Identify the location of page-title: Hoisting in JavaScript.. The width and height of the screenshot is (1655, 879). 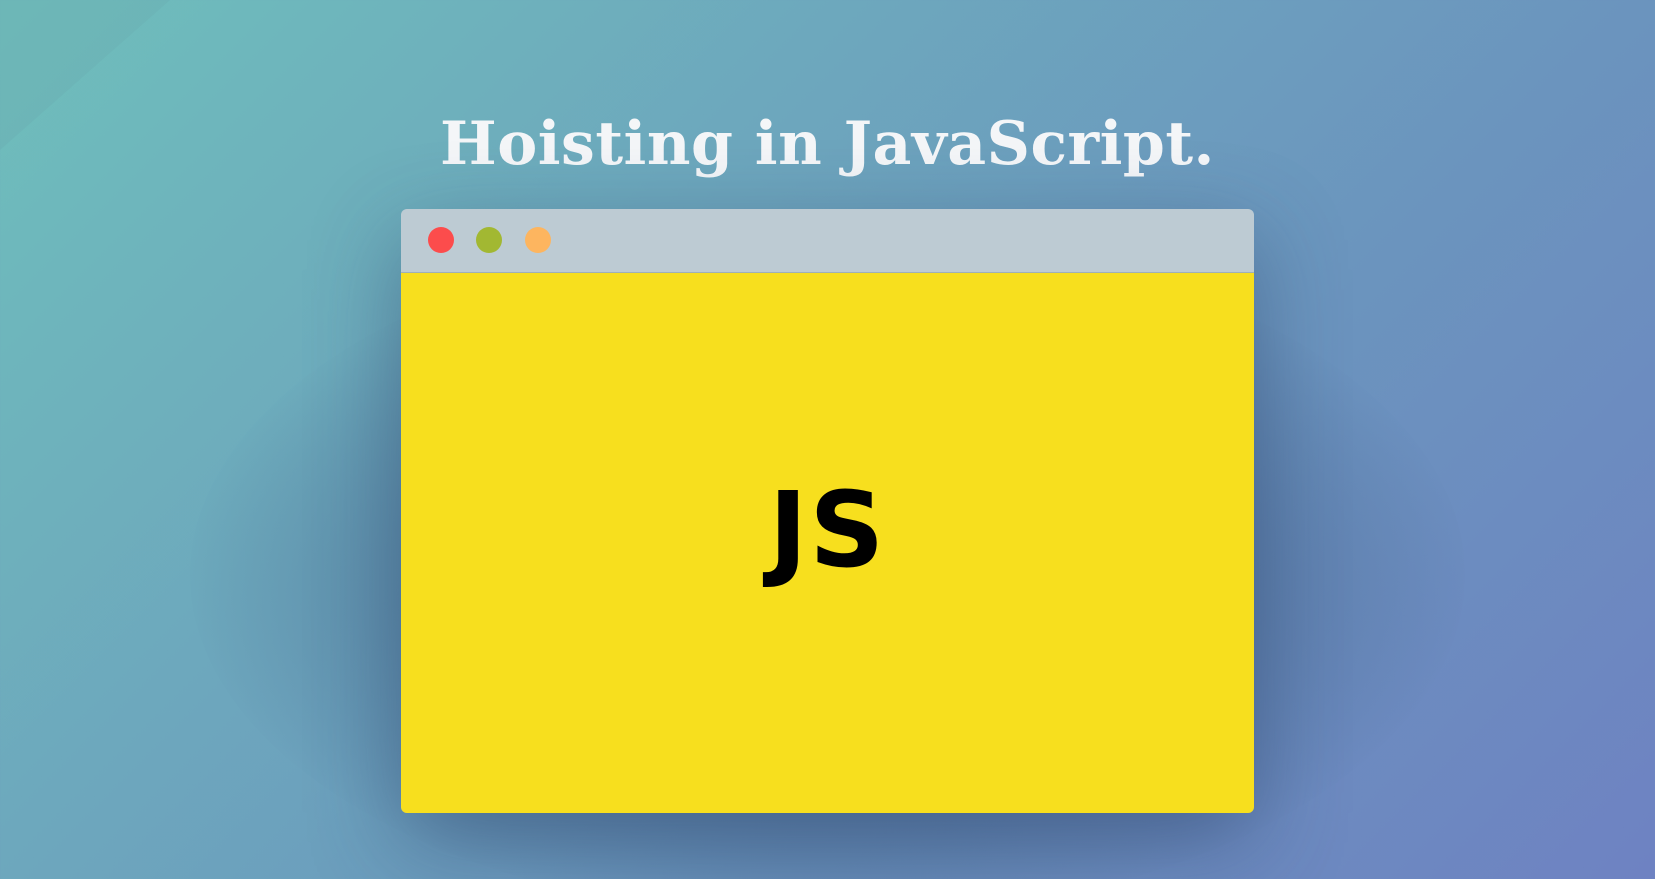
(827, 144).